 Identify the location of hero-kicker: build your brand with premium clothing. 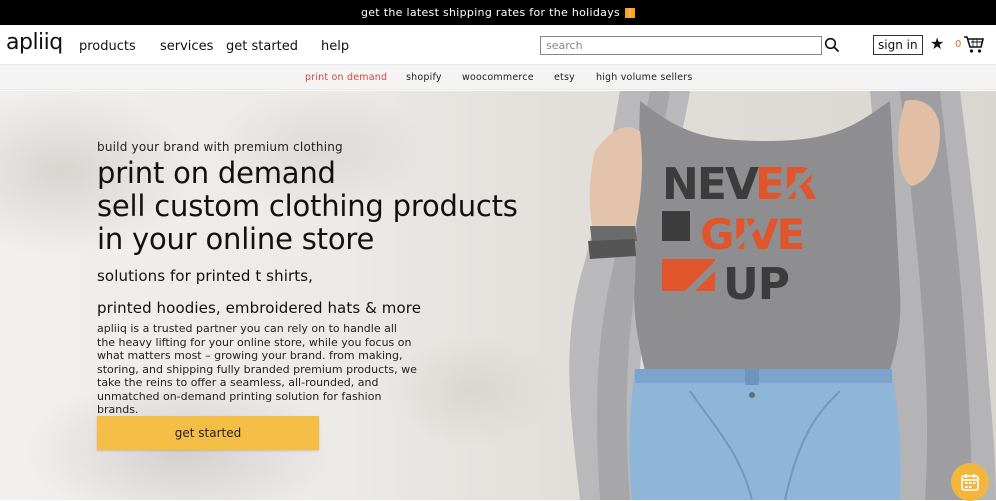
(220, 147).